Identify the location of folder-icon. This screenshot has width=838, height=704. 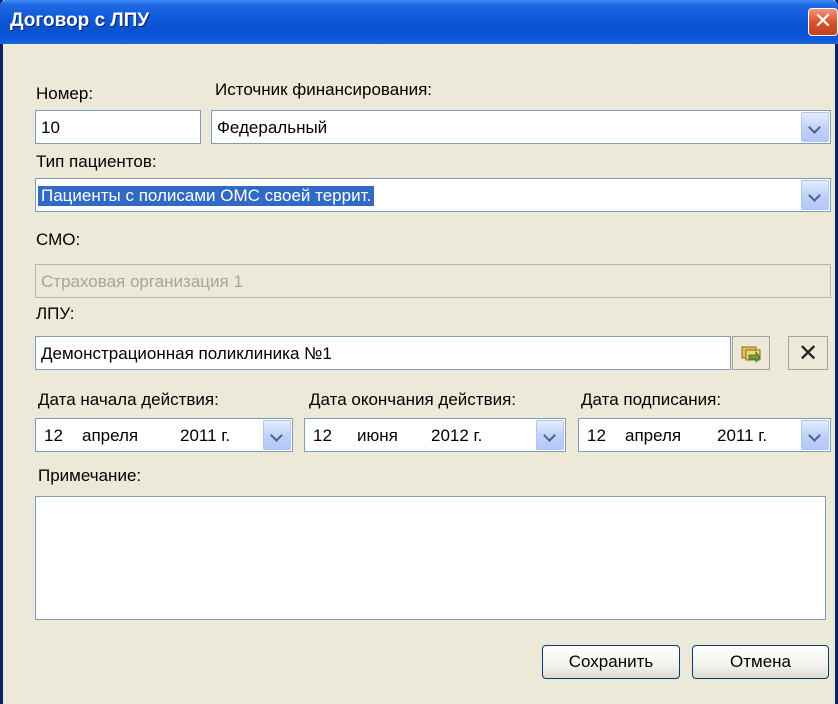
(751, 355).